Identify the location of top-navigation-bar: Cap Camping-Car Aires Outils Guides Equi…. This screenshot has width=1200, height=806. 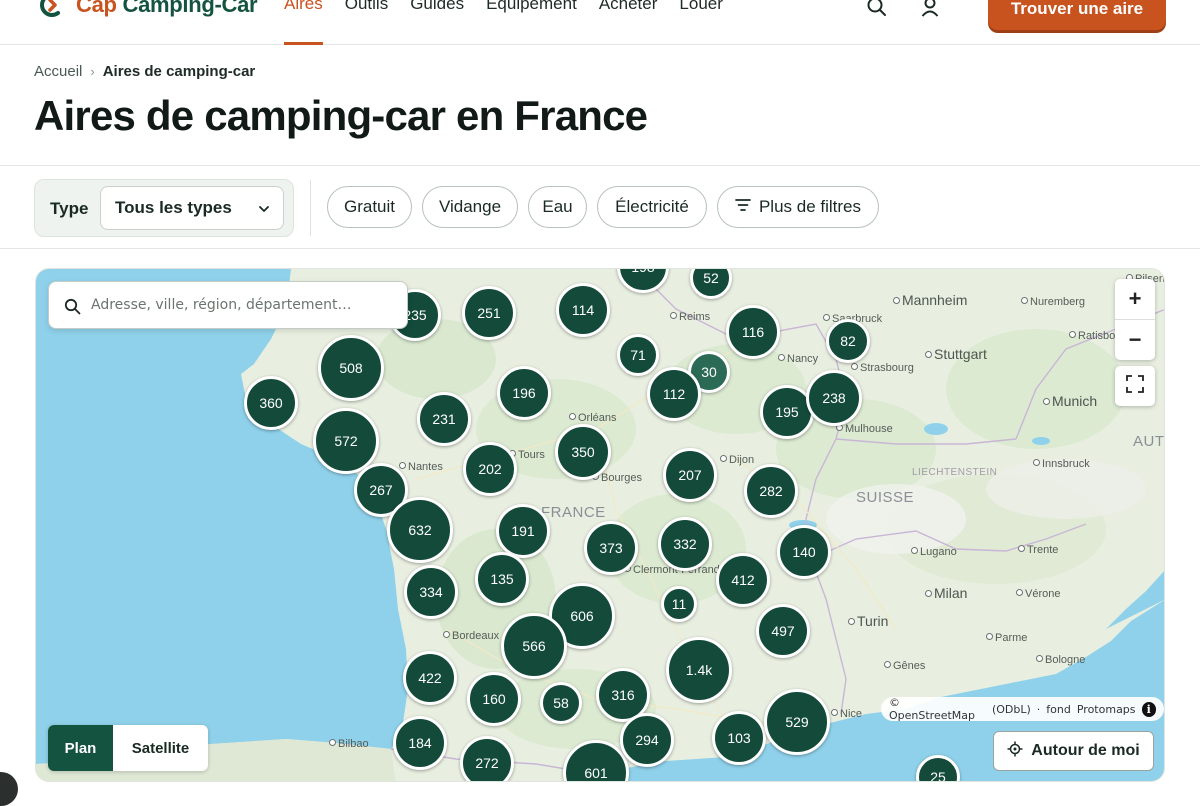
(600, 22).